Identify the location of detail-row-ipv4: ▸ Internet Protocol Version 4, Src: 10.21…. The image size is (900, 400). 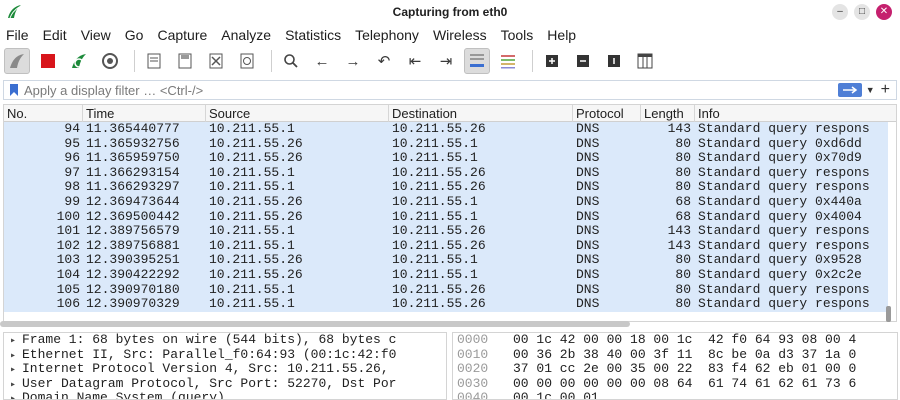
(225, 369).